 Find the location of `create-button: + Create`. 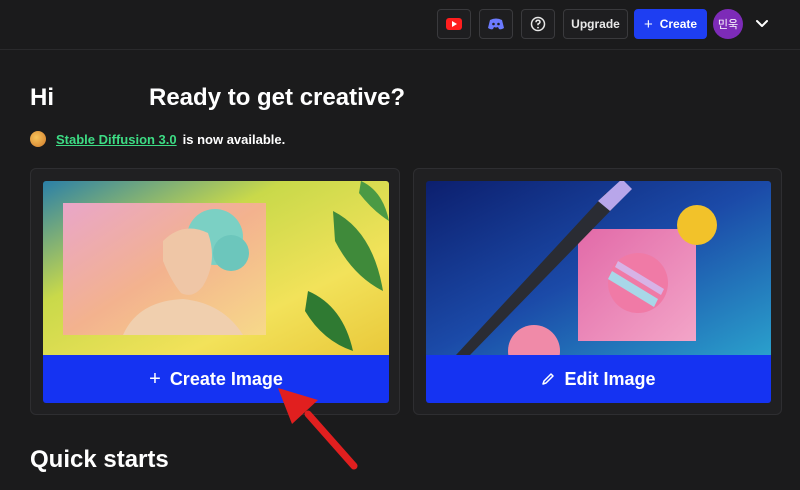

create-button: + Create is located at coordinates (670, 24).